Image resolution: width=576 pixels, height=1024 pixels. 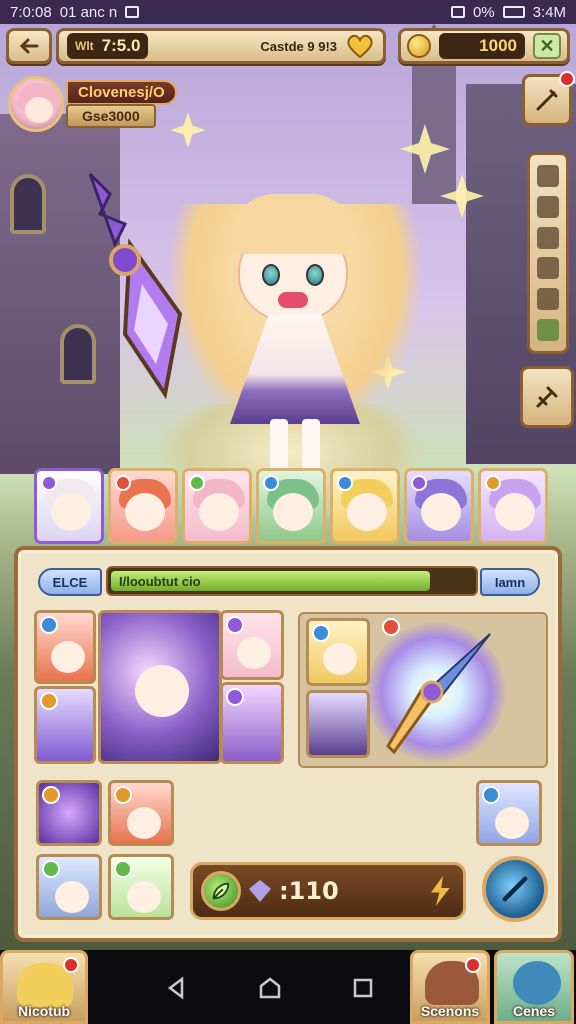 I want to click on leaf-button, so click(x=221, y=891).